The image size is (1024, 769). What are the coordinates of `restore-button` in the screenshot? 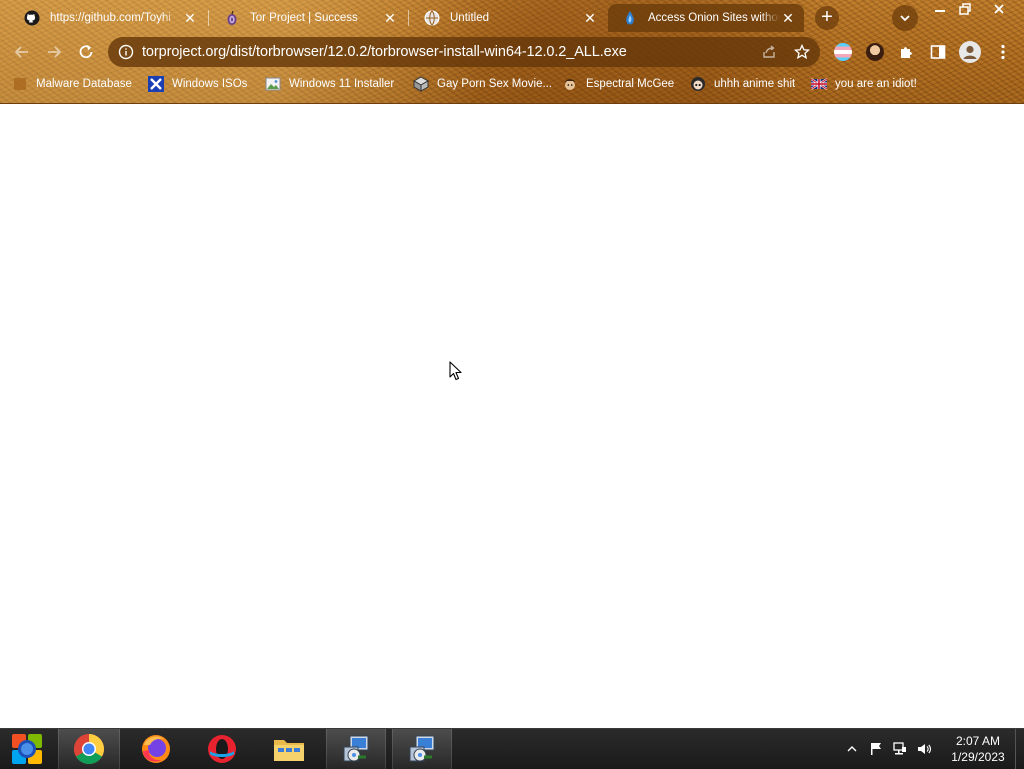 It's located at (965, 9).